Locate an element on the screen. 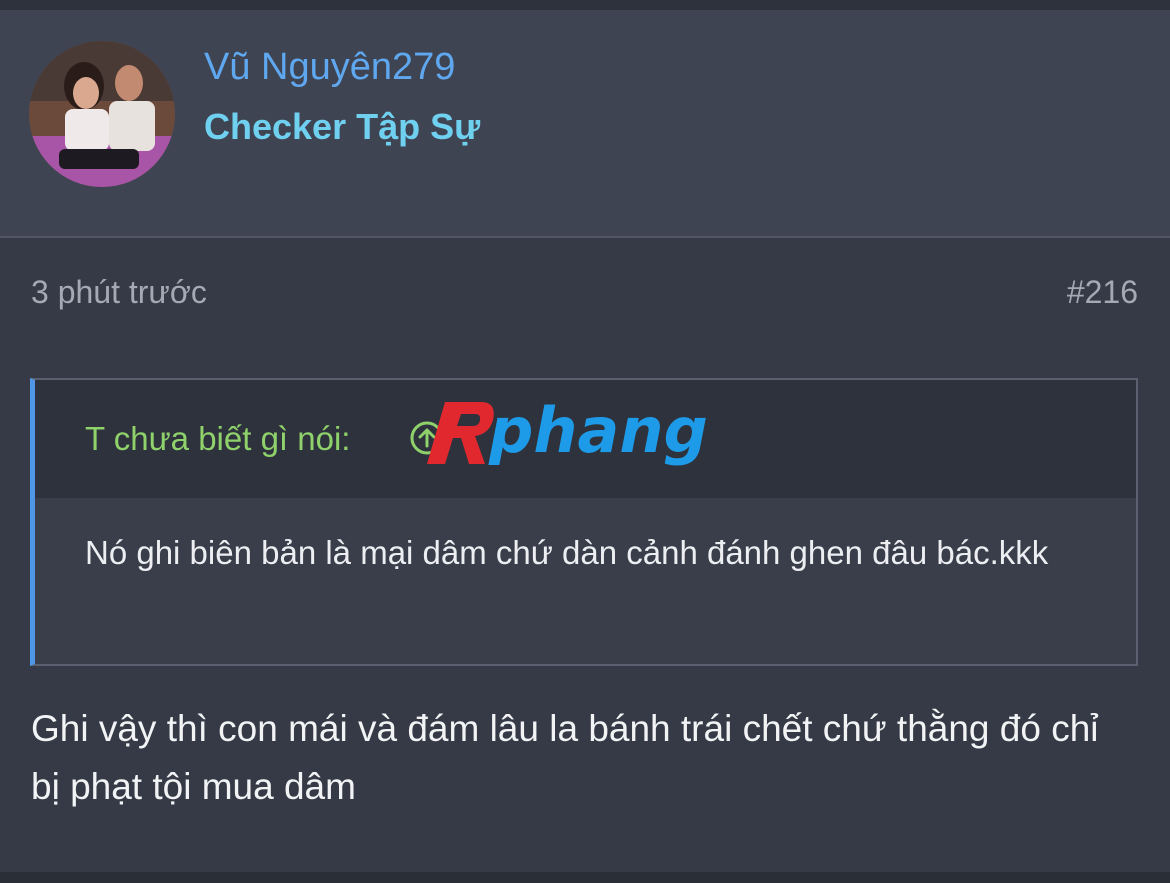 Image resolution: width=1170 pixels, height=883 pixels. watermark-text: phang is located at coordinates (598, 430).